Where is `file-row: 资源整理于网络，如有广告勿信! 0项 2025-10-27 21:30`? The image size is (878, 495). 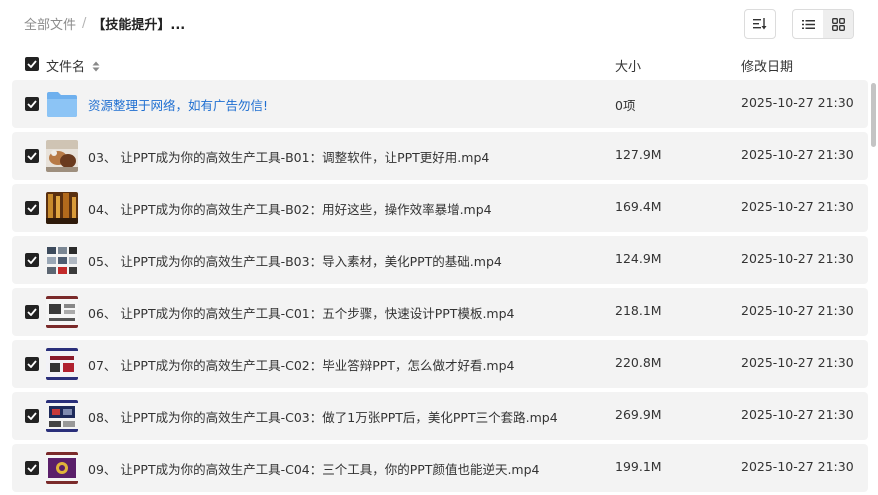 file-row: 资源整理于网络，如有广告勿信! 0项 2025-10-27 21:30 is located at coordinates (440, 104).